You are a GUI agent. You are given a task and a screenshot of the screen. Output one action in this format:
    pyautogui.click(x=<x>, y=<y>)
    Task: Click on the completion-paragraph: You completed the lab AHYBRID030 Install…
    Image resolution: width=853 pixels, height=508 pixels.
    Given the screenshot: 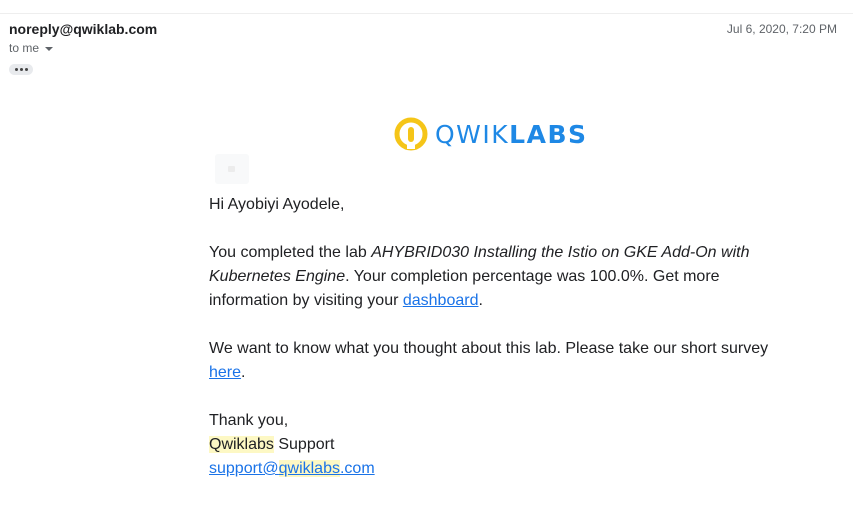 What is the action you would take?
    pyautogui.click(x=479, y=276)
    